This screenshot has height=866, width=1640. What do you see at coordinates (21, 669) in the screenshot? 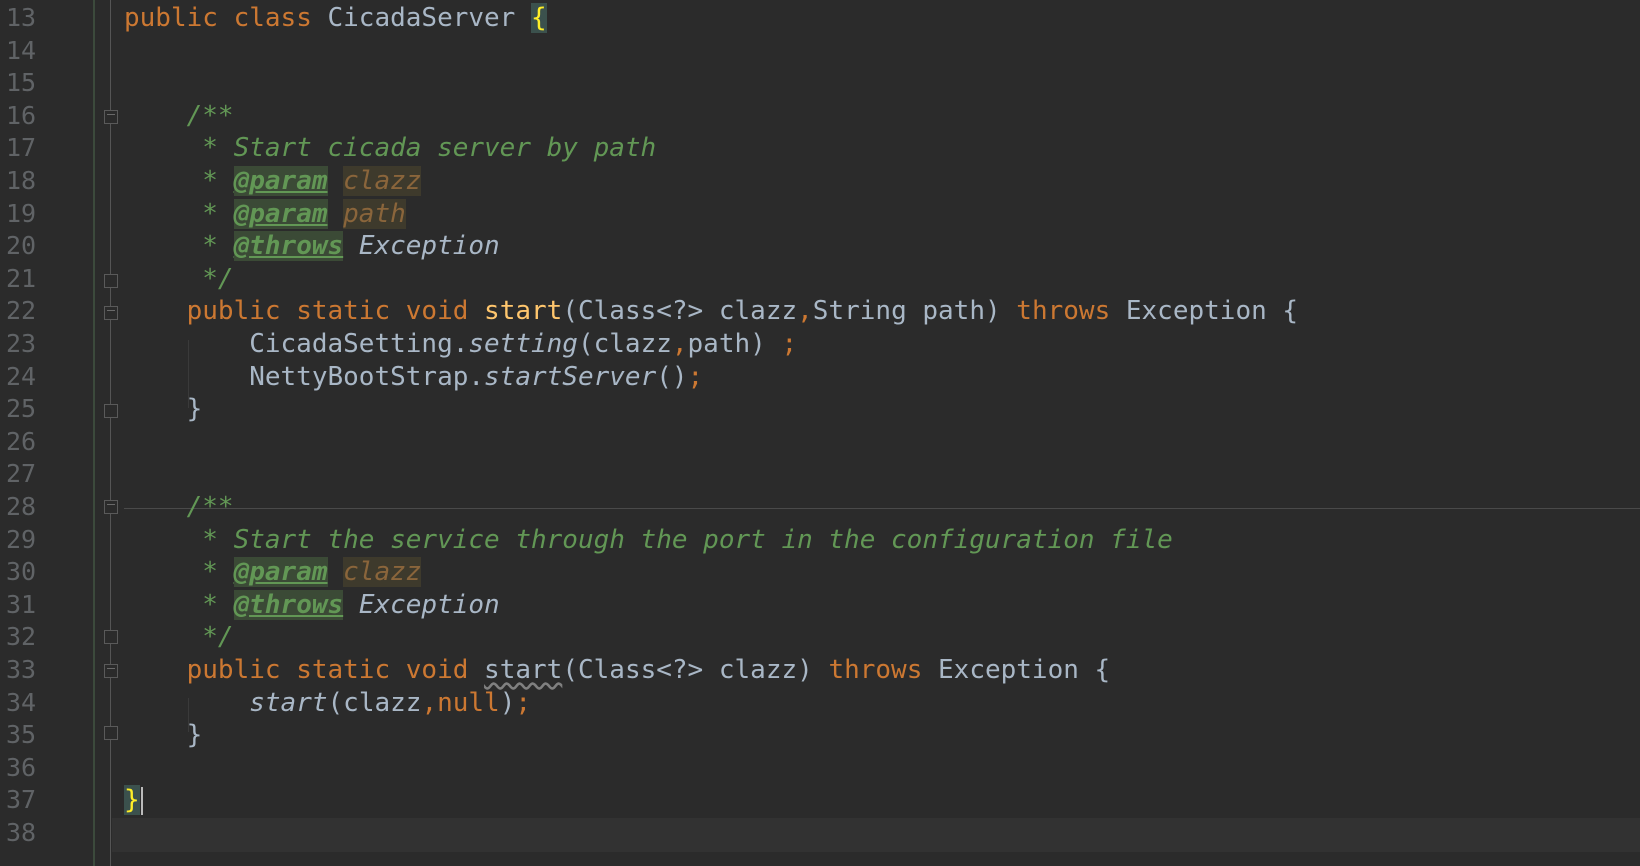
I see `line-number: 33` at bounding box center [21, 669].